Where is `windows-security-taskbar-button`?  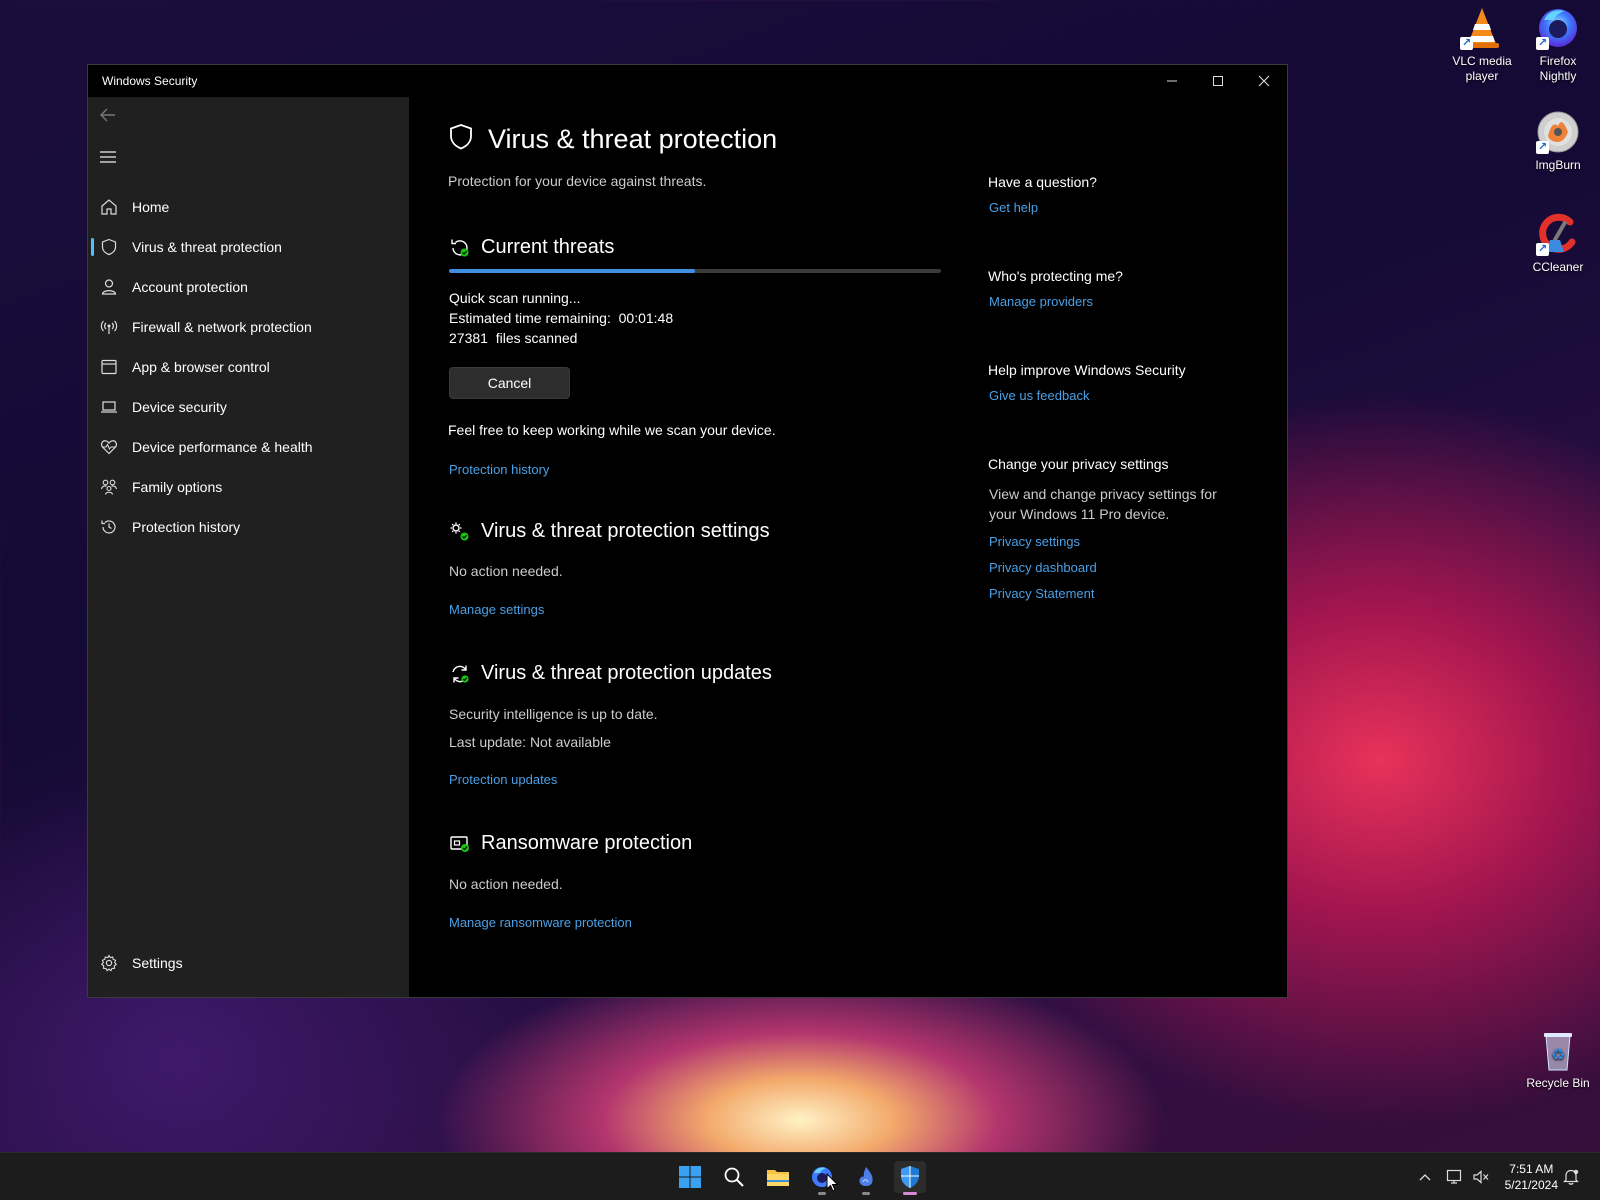 windows-security-taskbar-button is located at coordinates (910, 1178).